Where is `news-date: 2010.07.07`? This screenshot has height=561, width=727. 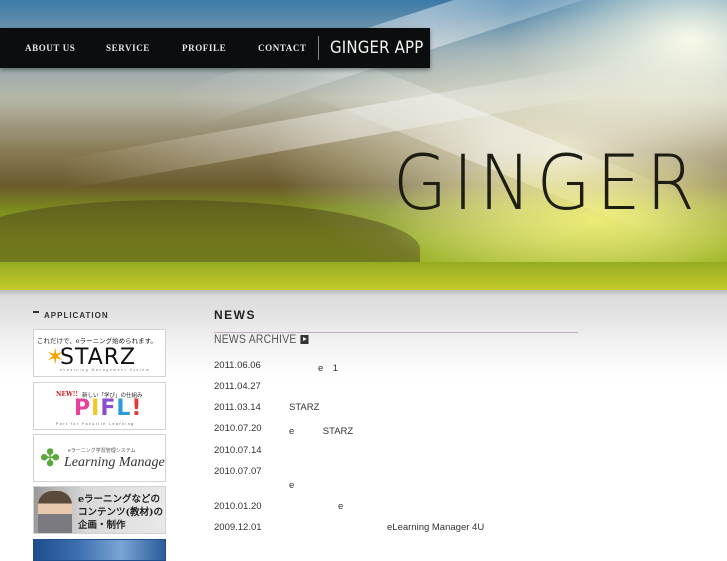 news-date: 2010.07.07 is located at coordinates (238, 471).